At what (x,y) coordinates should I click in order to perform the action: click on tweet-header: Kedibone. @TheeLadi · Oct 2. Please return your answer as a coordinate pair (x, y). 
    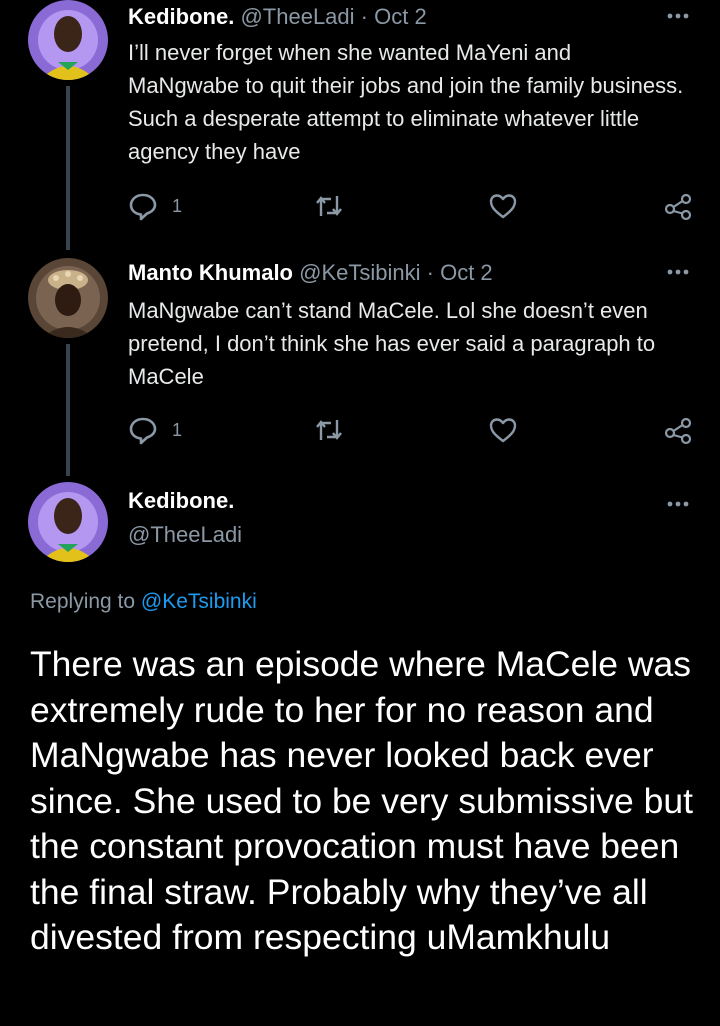
    Looking at the image, I should click on (277, 17).